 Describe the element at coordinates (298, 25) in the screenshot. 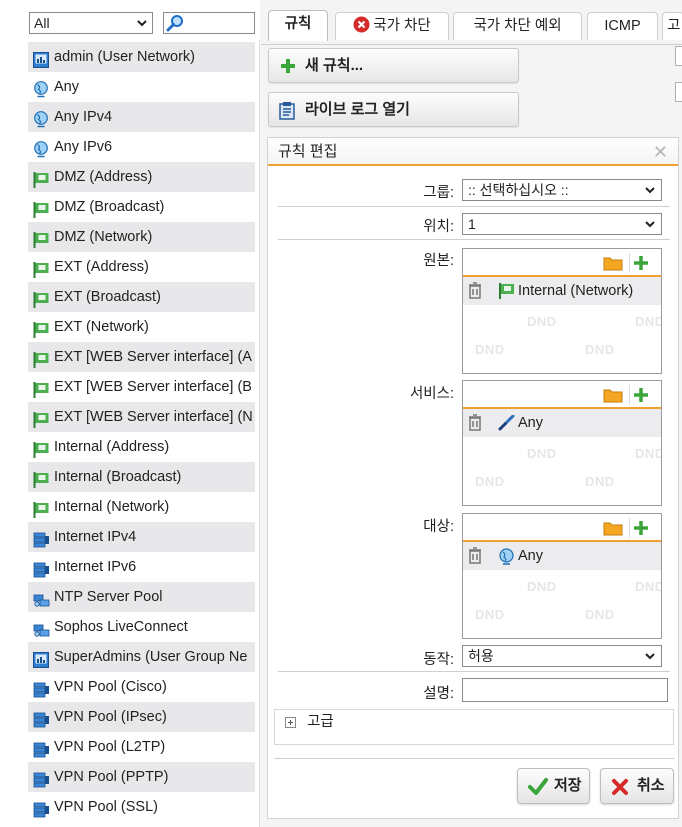

I see `tab-rules: 규칙` at that location.